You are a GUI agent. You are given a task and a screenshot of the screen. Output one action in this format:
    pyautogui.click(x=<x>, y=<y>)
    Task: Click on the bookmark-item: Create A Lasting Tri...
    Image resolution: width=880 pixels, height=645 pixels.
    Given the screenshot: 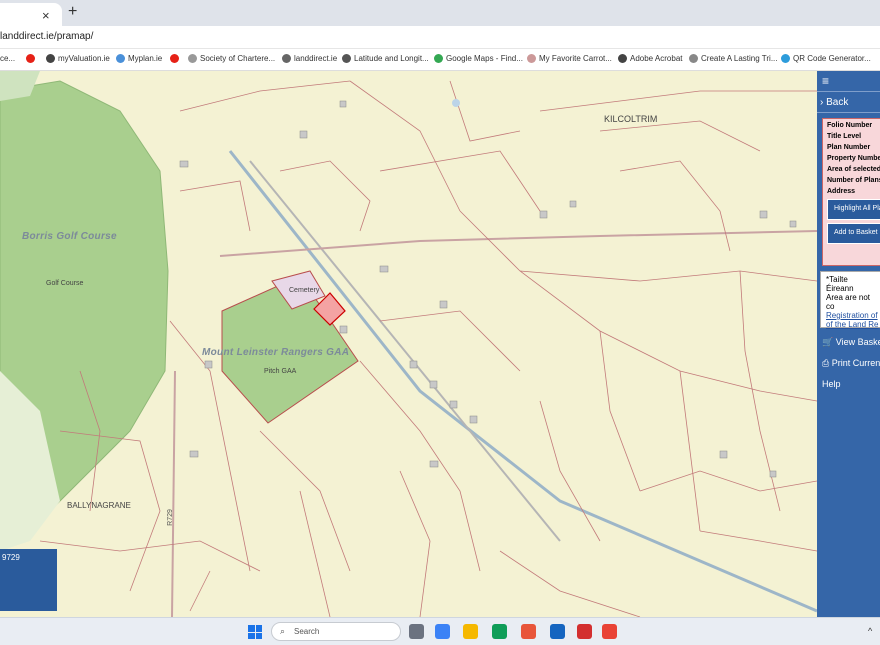 What is the action you would take?
    pyautogui.click(x=733, y=58)
    